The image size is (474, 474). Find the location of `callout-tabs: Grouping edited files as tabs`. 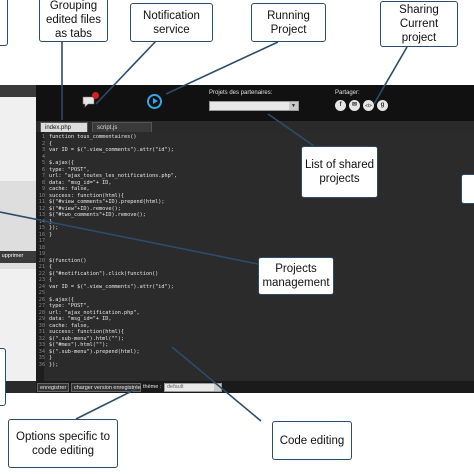

callout-tabs: Grouping edited files as tabs is located at coordinates (73, 21).